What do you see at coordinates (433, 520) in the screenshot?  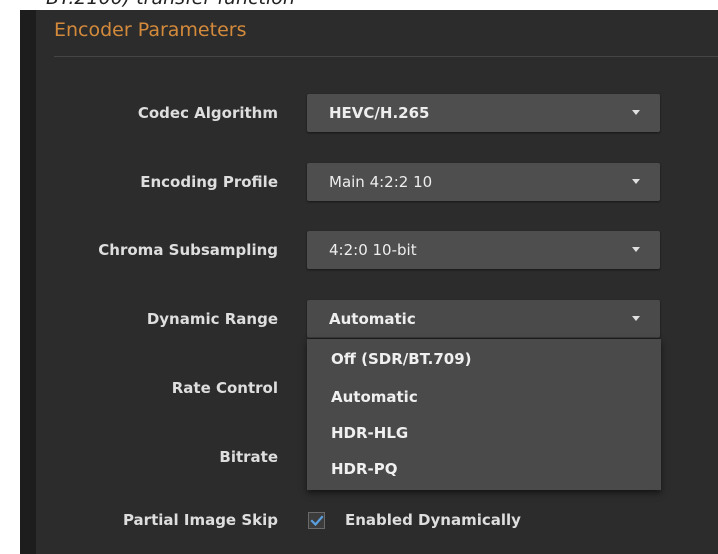 I see `partial-image-skip-checkbox-label: Enabled Dynamically` at bounding box center [433, 520].